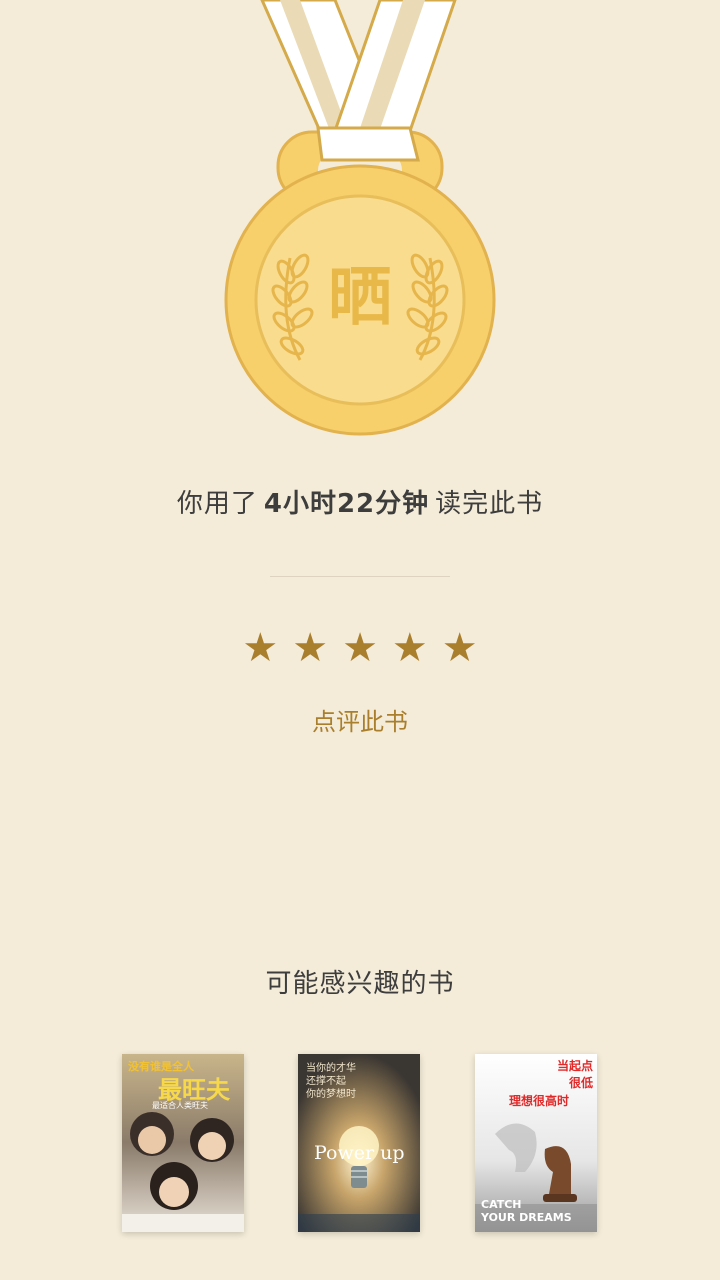 The height and width of the screenshot is (1280, 720). I want to click on star-rating: ★ ★ ★ ★ ★, so click(360, 648).